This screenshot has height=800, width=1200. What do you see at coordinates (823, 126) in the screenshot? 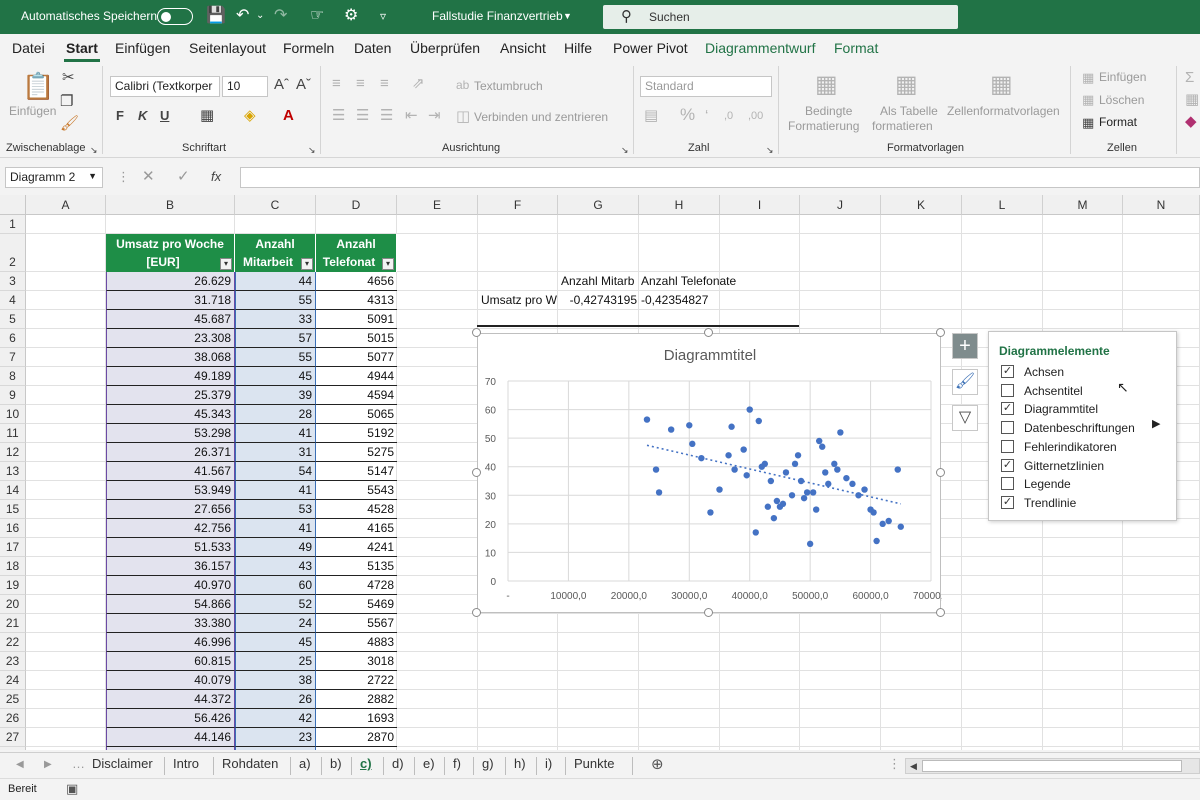
I see `conditional-format-label-2: Formatierung` at bounding box center [823, 126].